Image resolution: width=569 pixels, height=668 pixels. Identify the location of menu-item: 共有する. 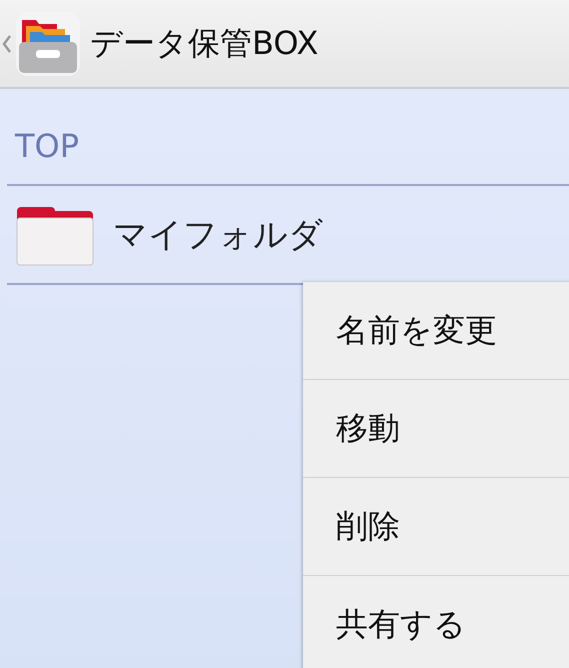
(436, 622).